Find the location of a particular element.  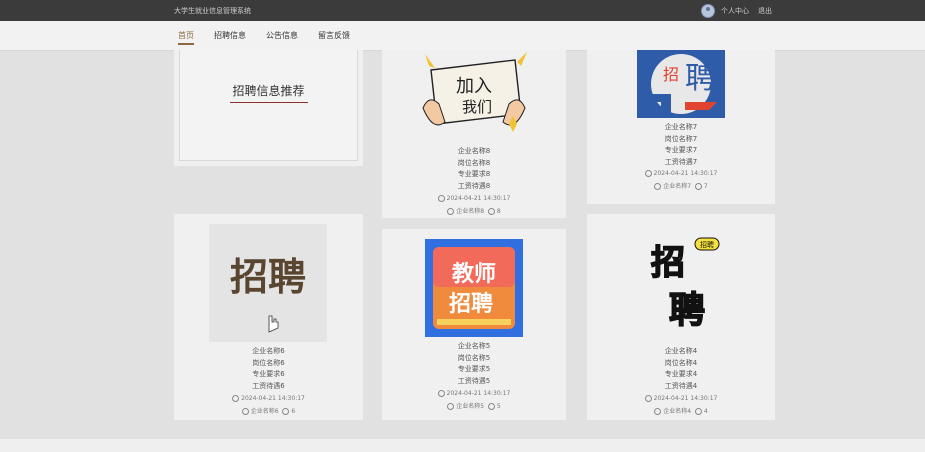

logout-link: 退出 is located at coordinates (765, 11).